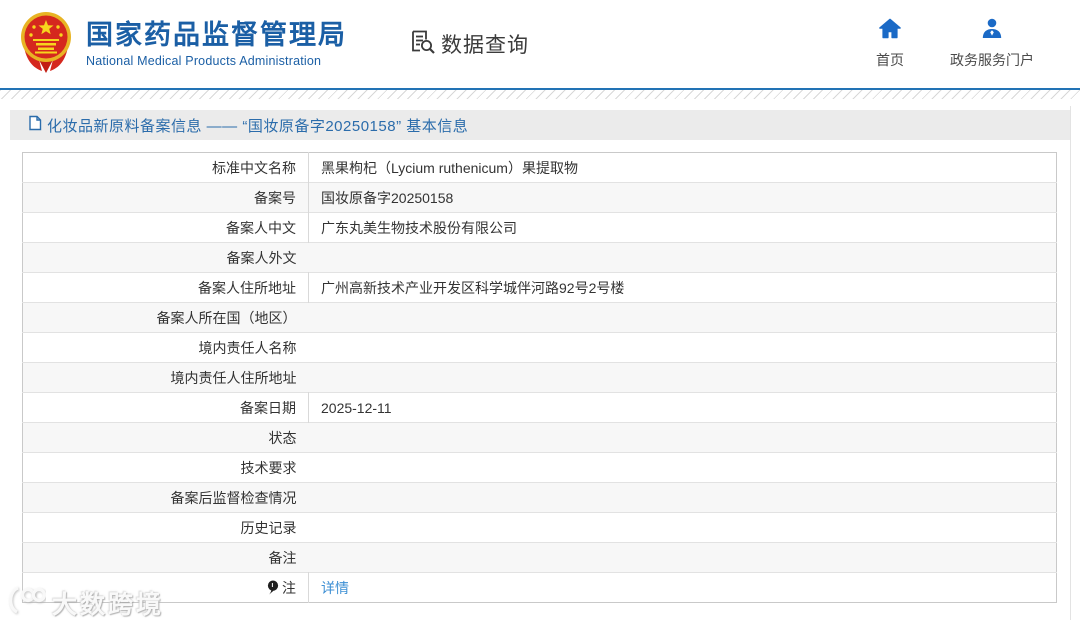 The height and width of the screenshot is (627, 1080). I want to click on note-balloon-icon, so click(273, 589).